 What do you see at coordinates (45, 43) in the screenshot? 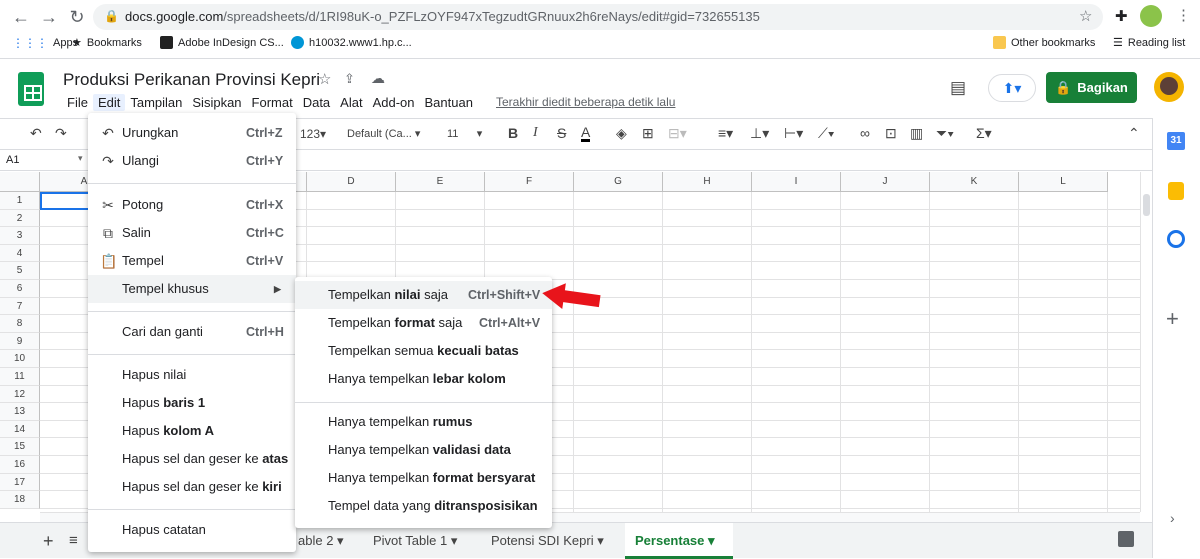
I see `bookmark-apps: ⋮⋮⋮ Apps` at bounding box center [45, 43].